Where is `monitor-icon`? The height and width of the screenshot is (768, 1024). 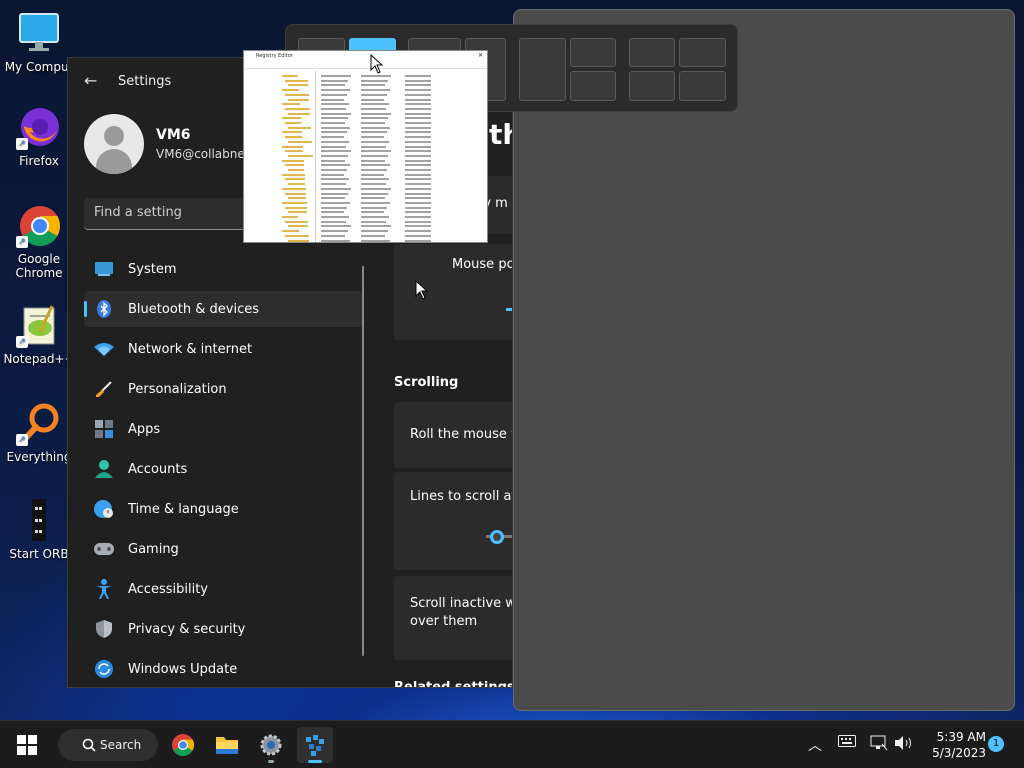
monitor-icon is located at coordinates (39, 33).